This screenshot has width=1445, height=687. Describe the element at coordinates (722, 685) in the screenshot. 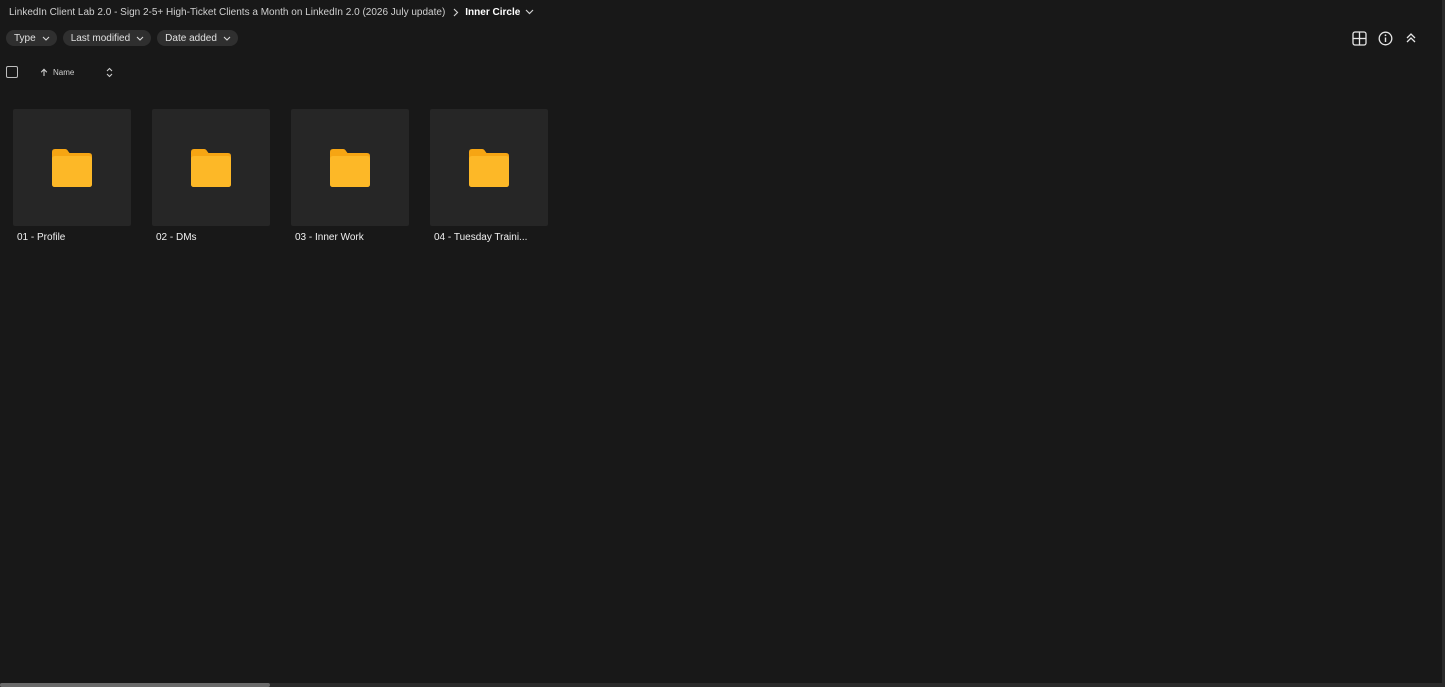

I see `horizontal-scrollbar` at that location.